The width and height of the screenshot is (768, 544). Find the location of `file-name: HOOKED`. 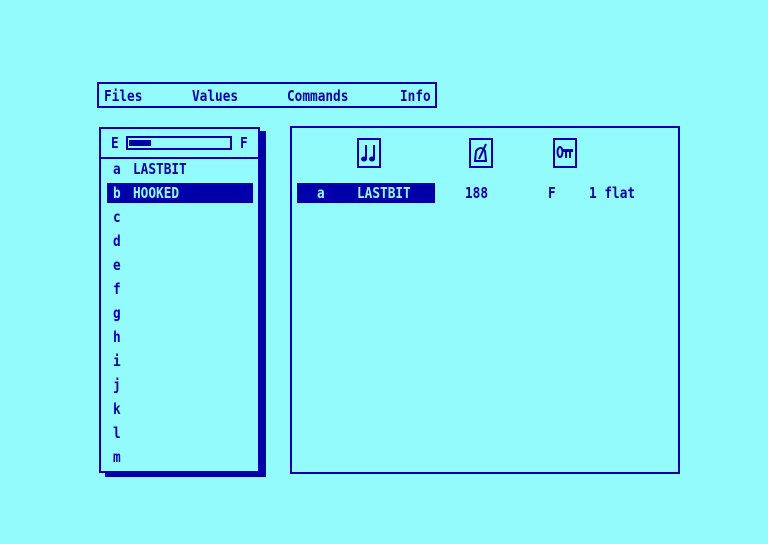

file-name: HOOKED is located at coordinates (156, 193).